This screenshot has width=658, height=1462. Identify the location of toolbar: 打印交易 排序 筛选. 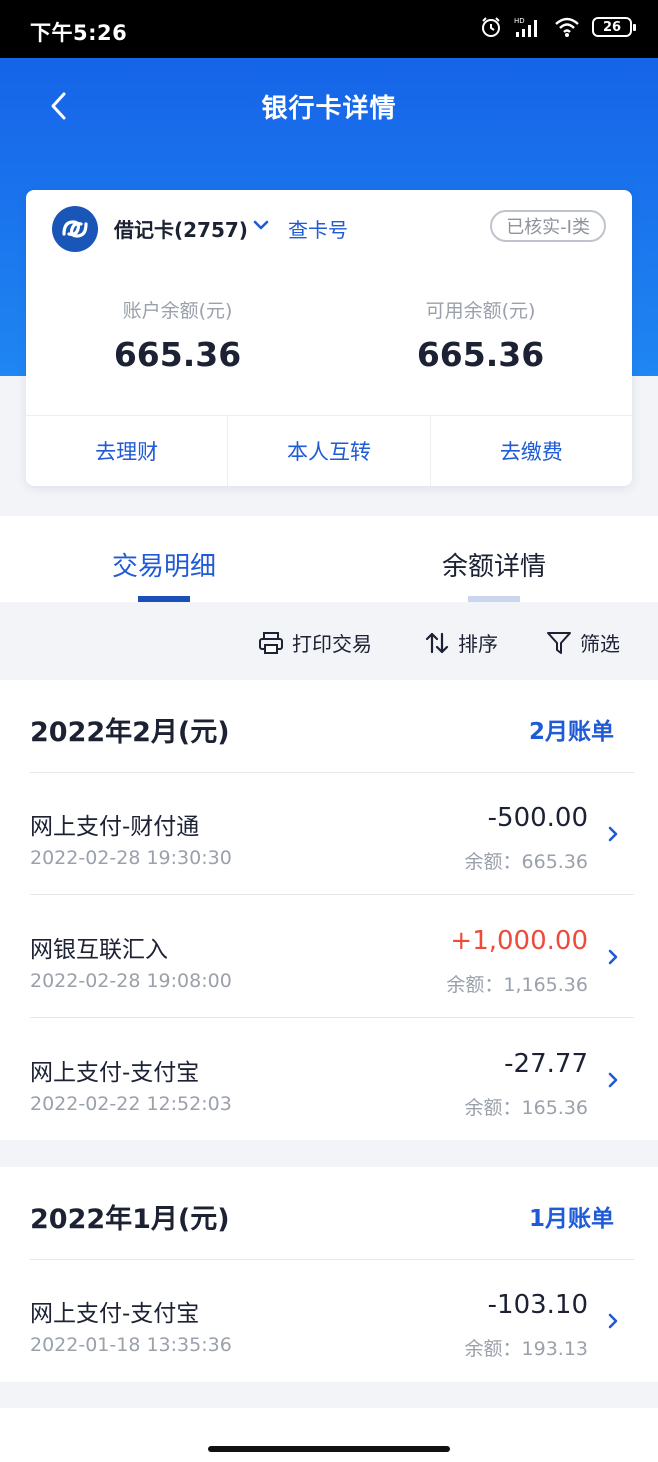
(329, 641).